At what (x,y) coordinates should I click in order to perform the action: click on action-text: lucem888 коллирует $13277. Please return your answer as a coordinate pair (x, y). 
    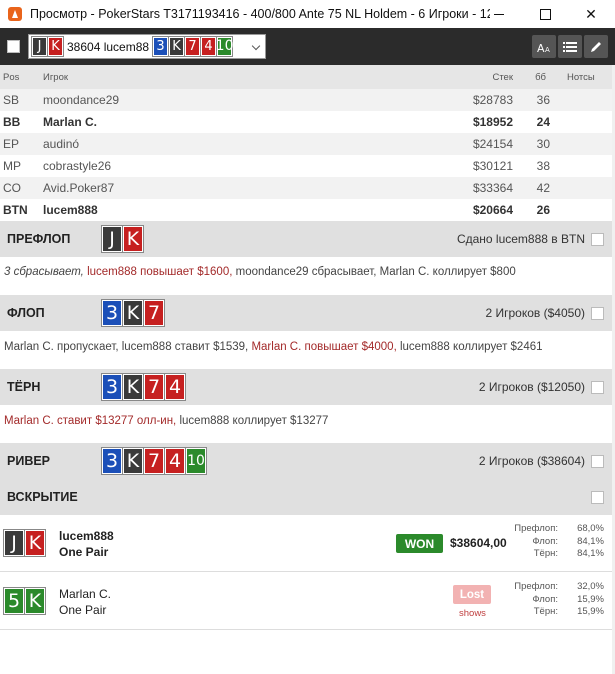
    Looking at the image, I should click on (254, 421).